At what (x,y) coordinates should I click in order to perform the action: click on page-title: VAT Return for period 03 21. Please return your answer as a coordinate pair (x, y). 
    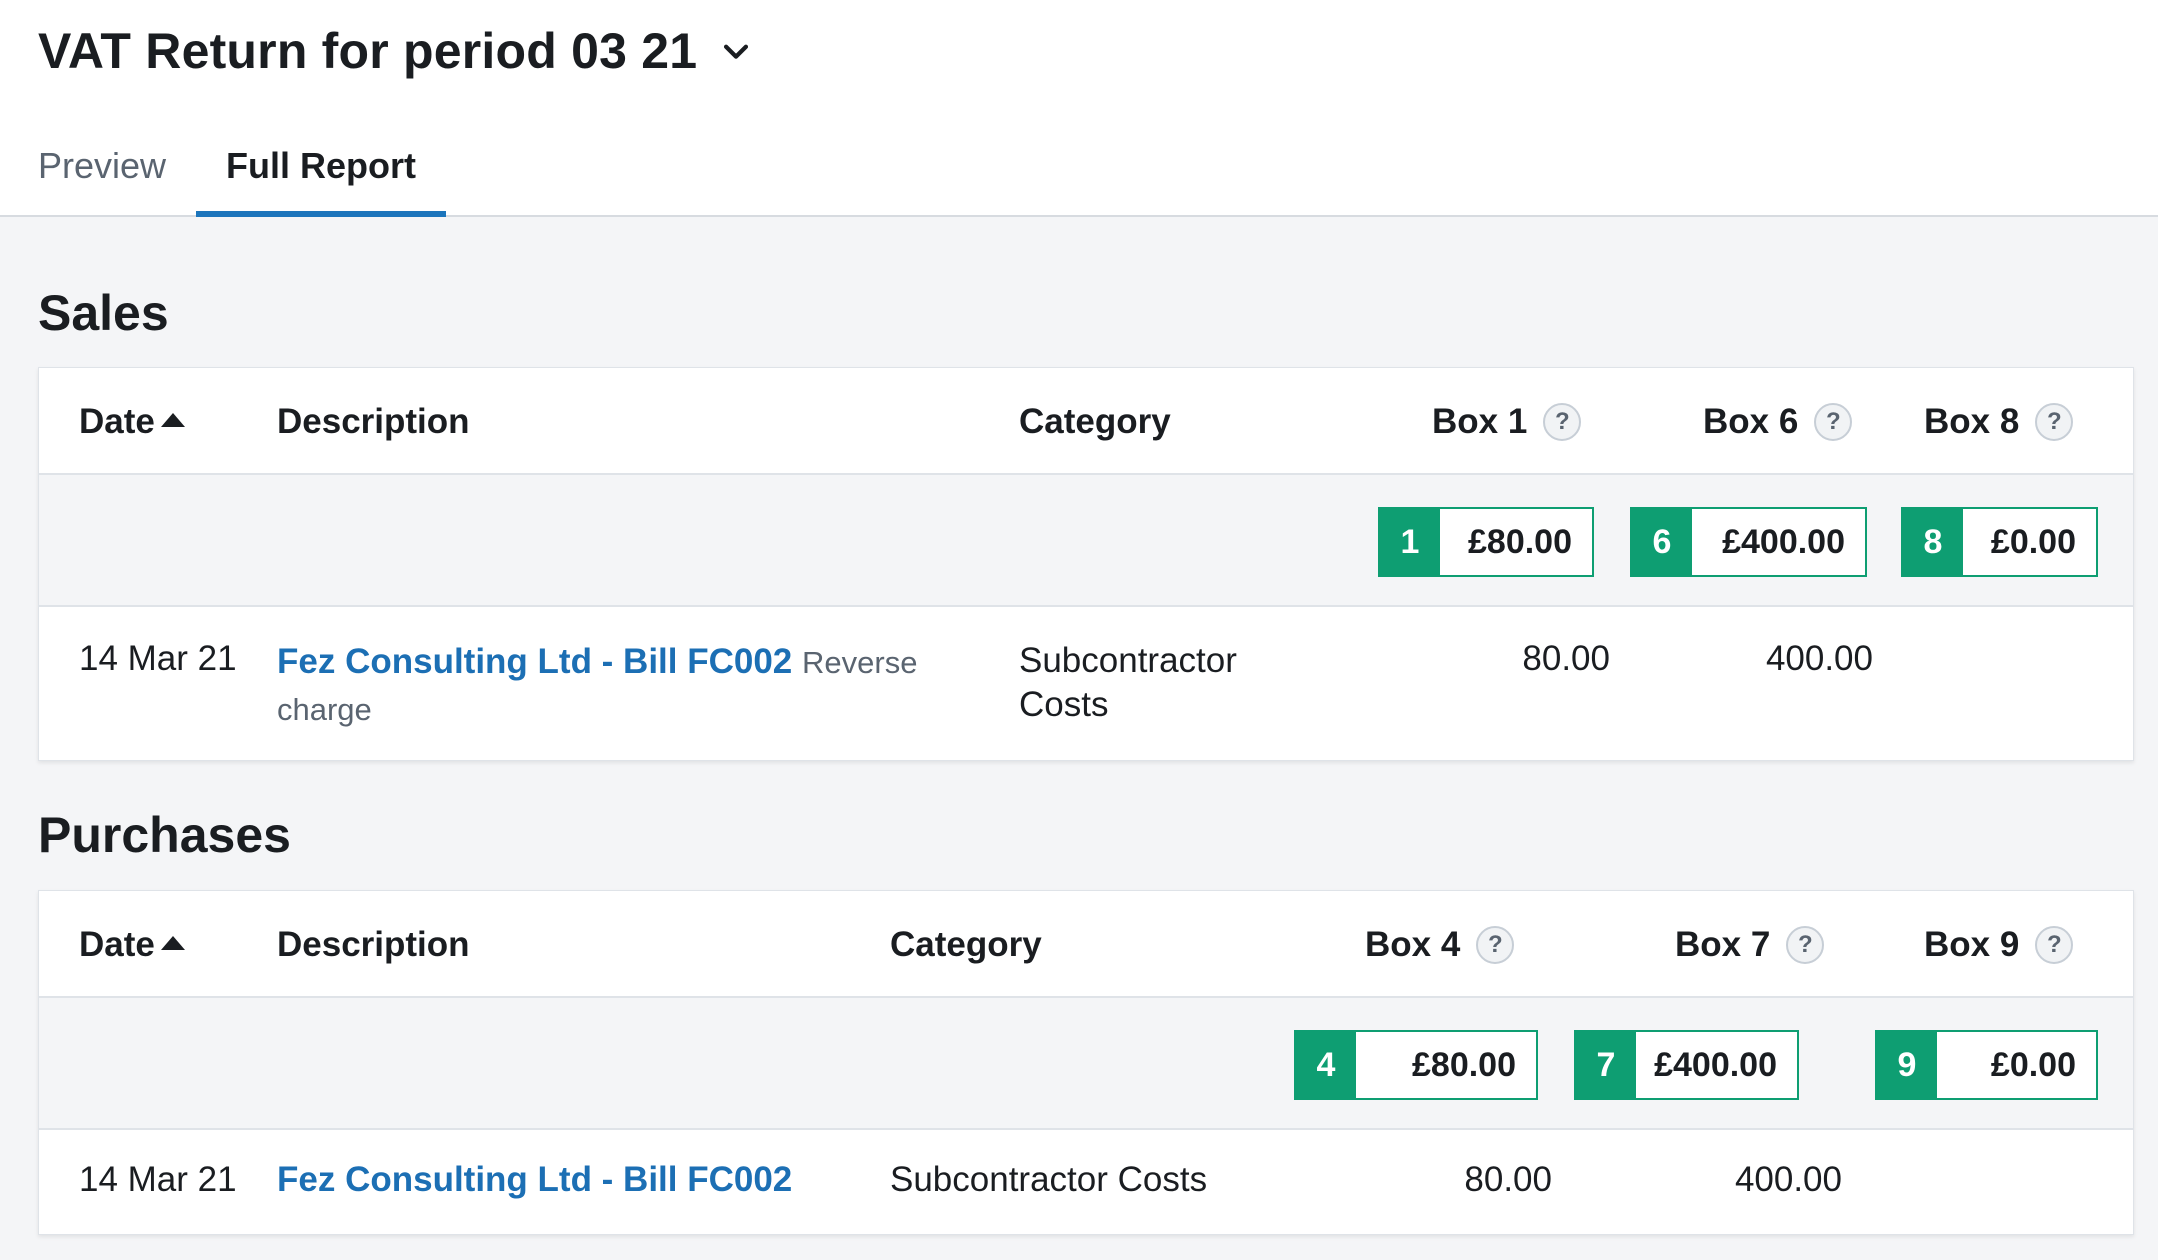
    Looking at the image, I should click on (368, 51).